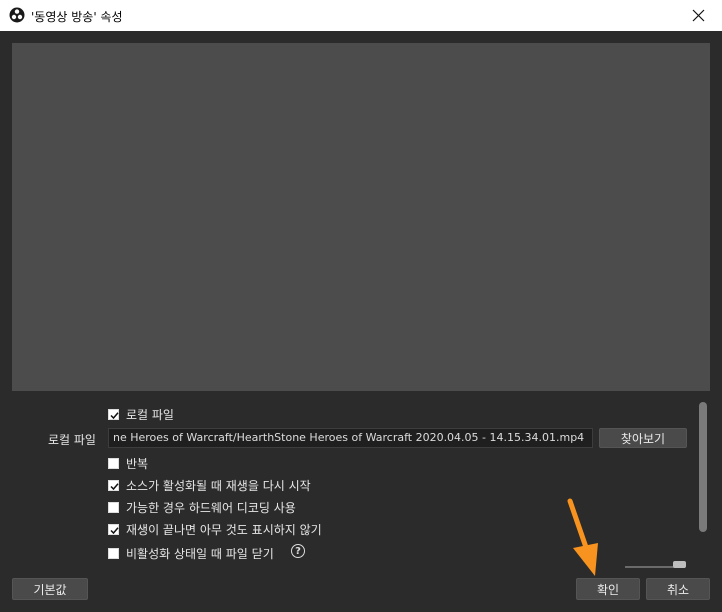 Image resolution: width=722 pixels, height=612 pixels. Describe the element at coordinates (17, 15) in the screenshot. I see `obs-logo-icon` at that location.